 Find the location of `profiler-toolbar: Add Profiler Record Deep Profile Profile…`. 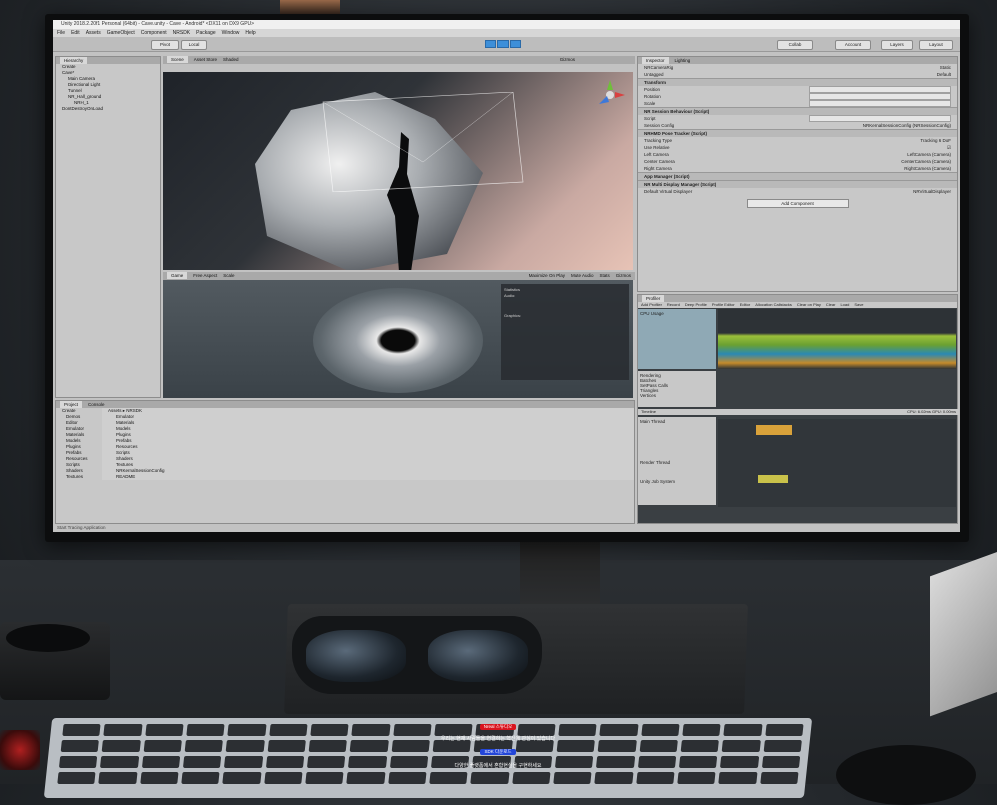

profiler-toolbar: Add Profiler Record Deep Profile Profile… is located at coordinates (797, 305).